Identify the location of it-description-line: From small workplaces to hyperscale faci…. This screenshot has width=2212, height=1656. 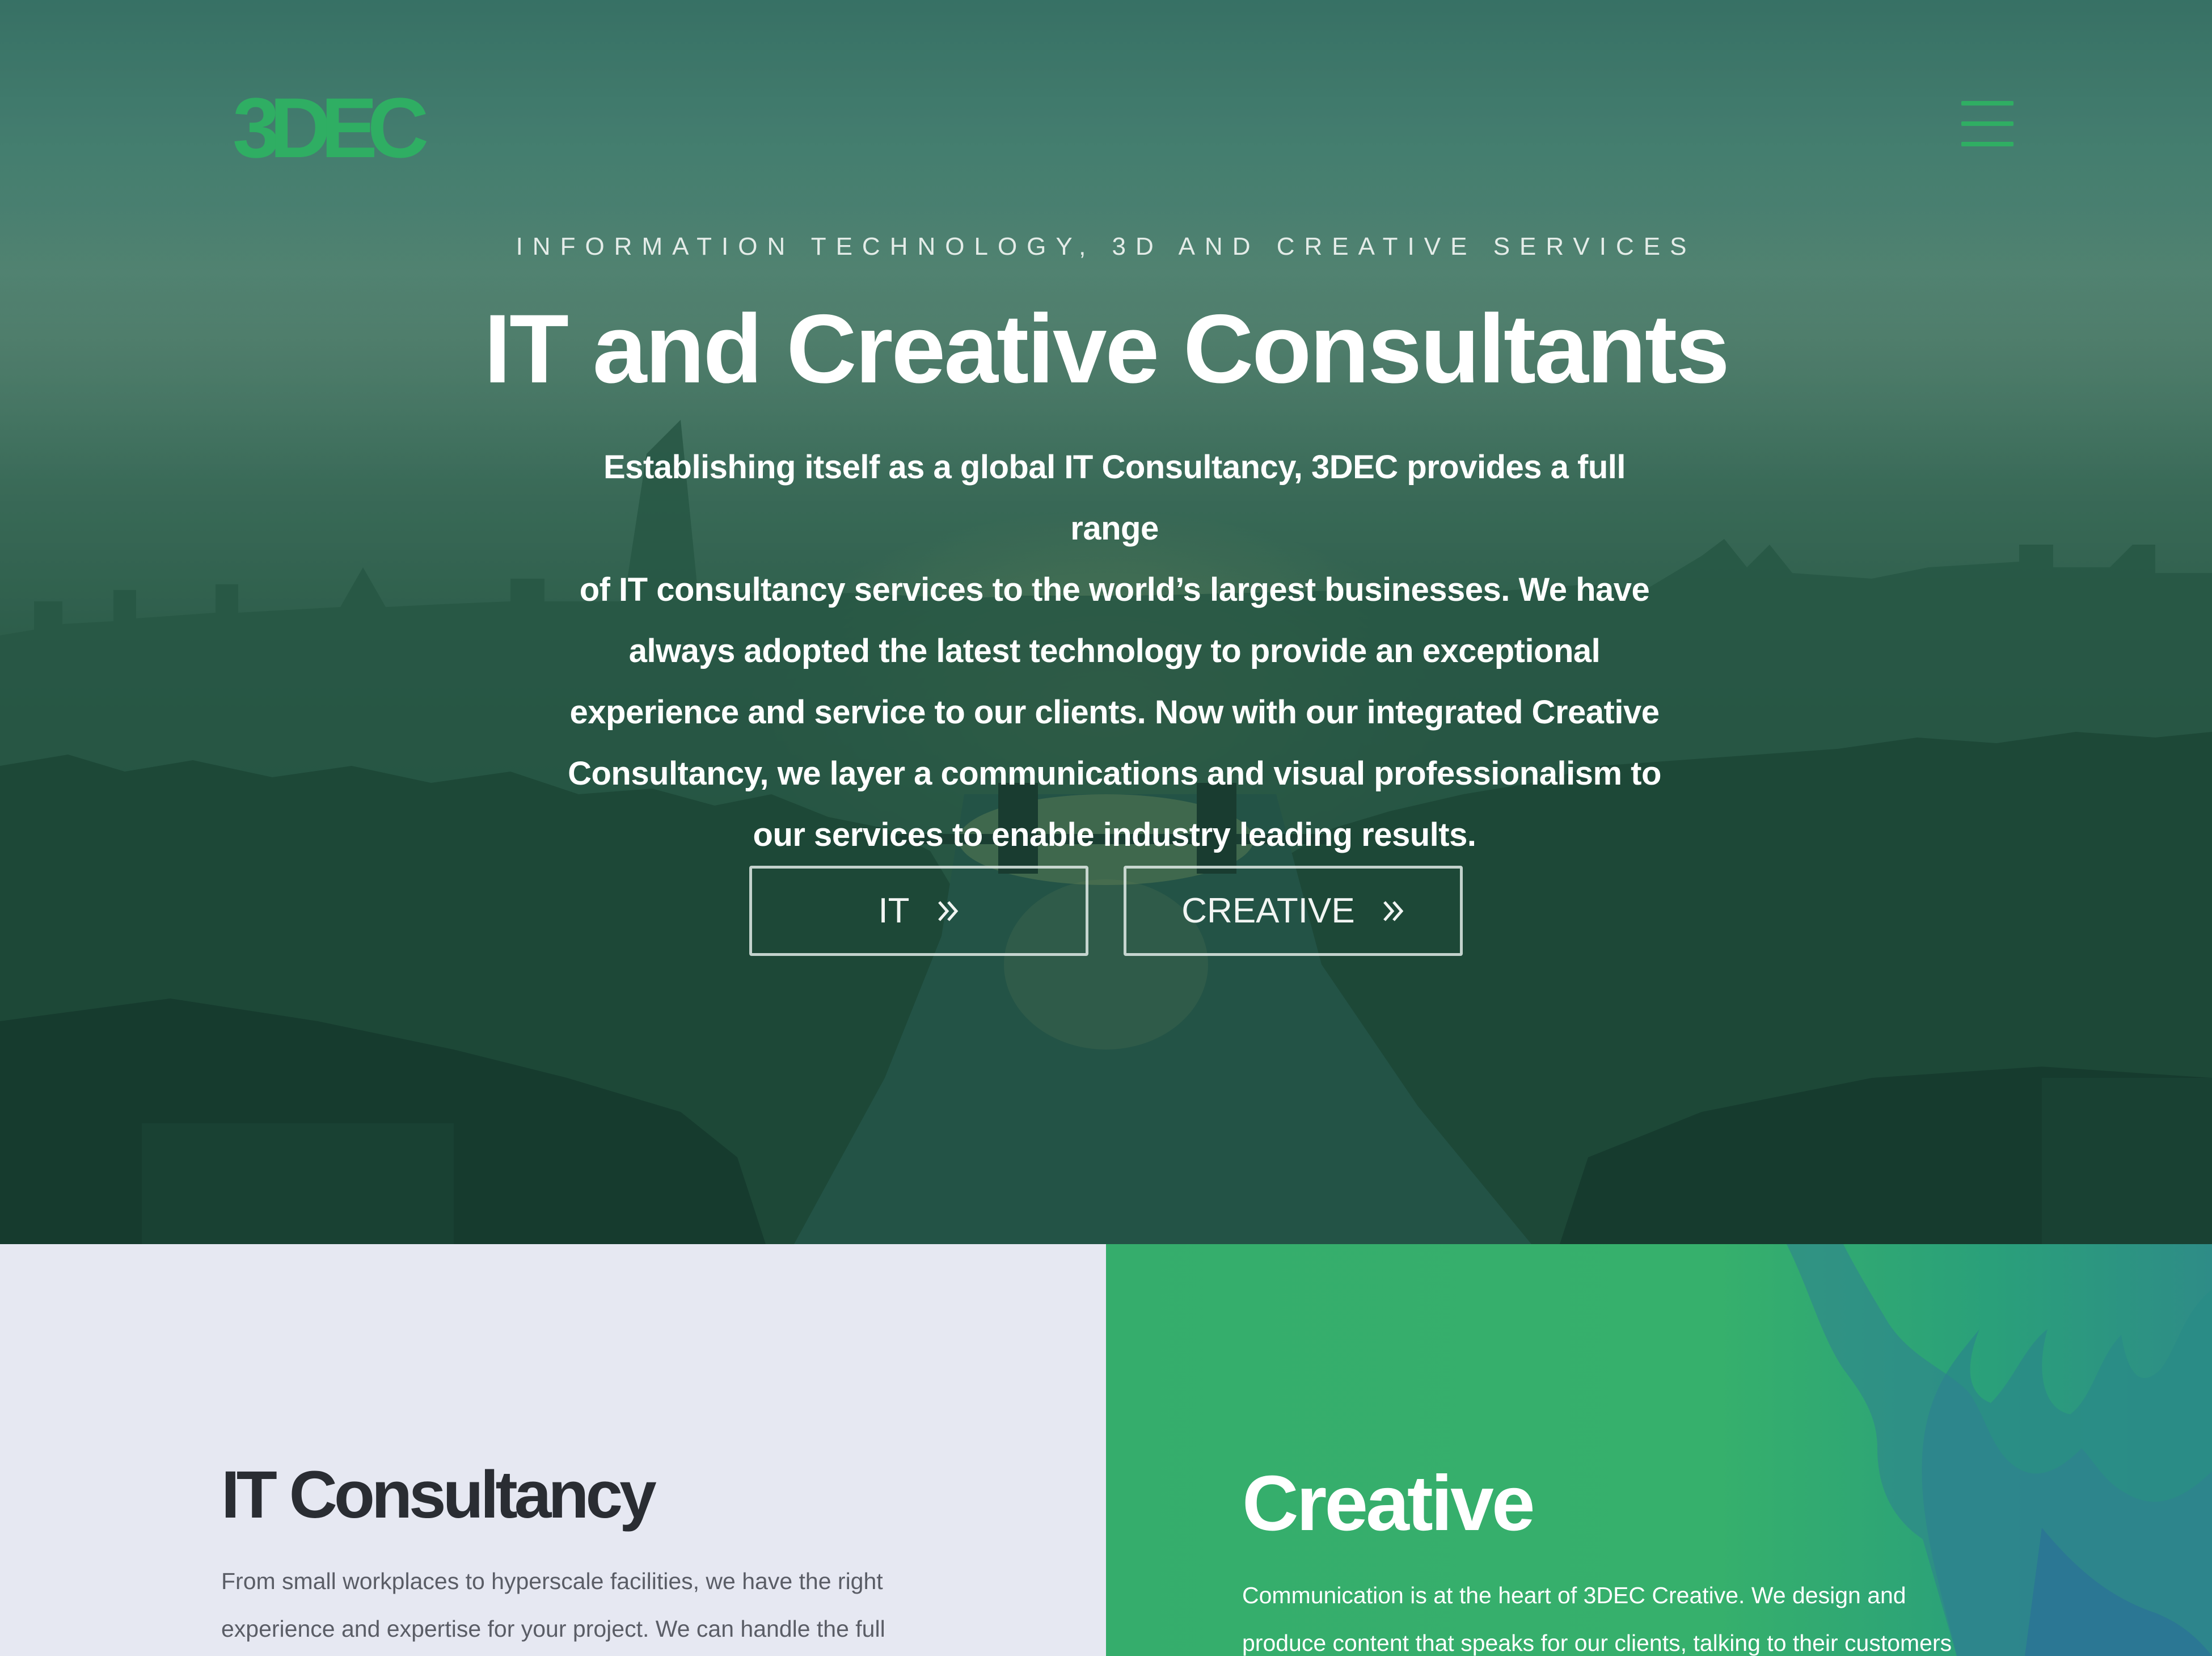
(552, 1581).